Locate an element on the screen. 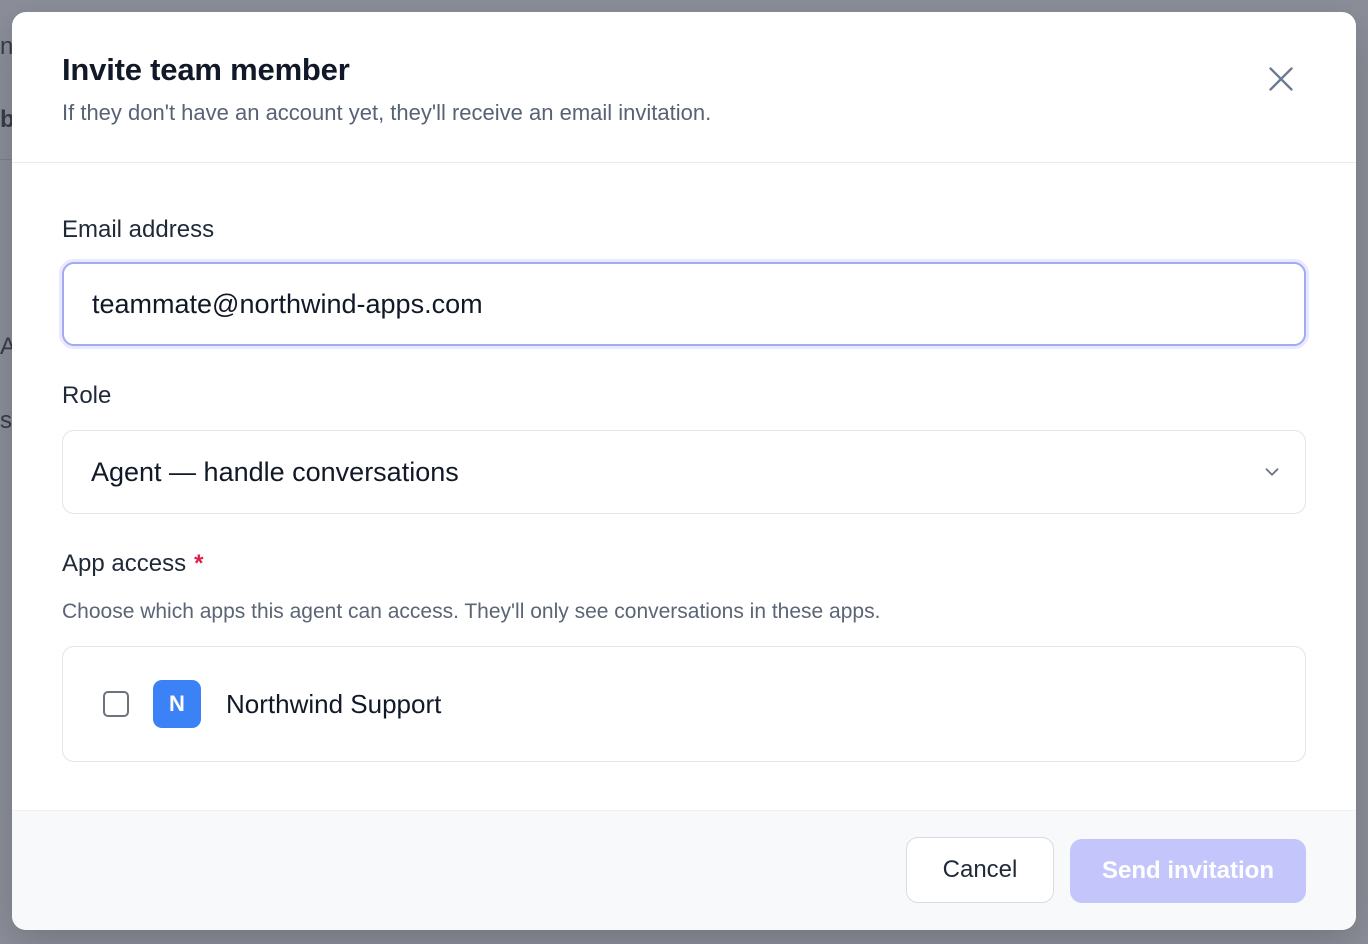 The image size is (1368, 944). role-label: Role is located at coordinates (87, 395).